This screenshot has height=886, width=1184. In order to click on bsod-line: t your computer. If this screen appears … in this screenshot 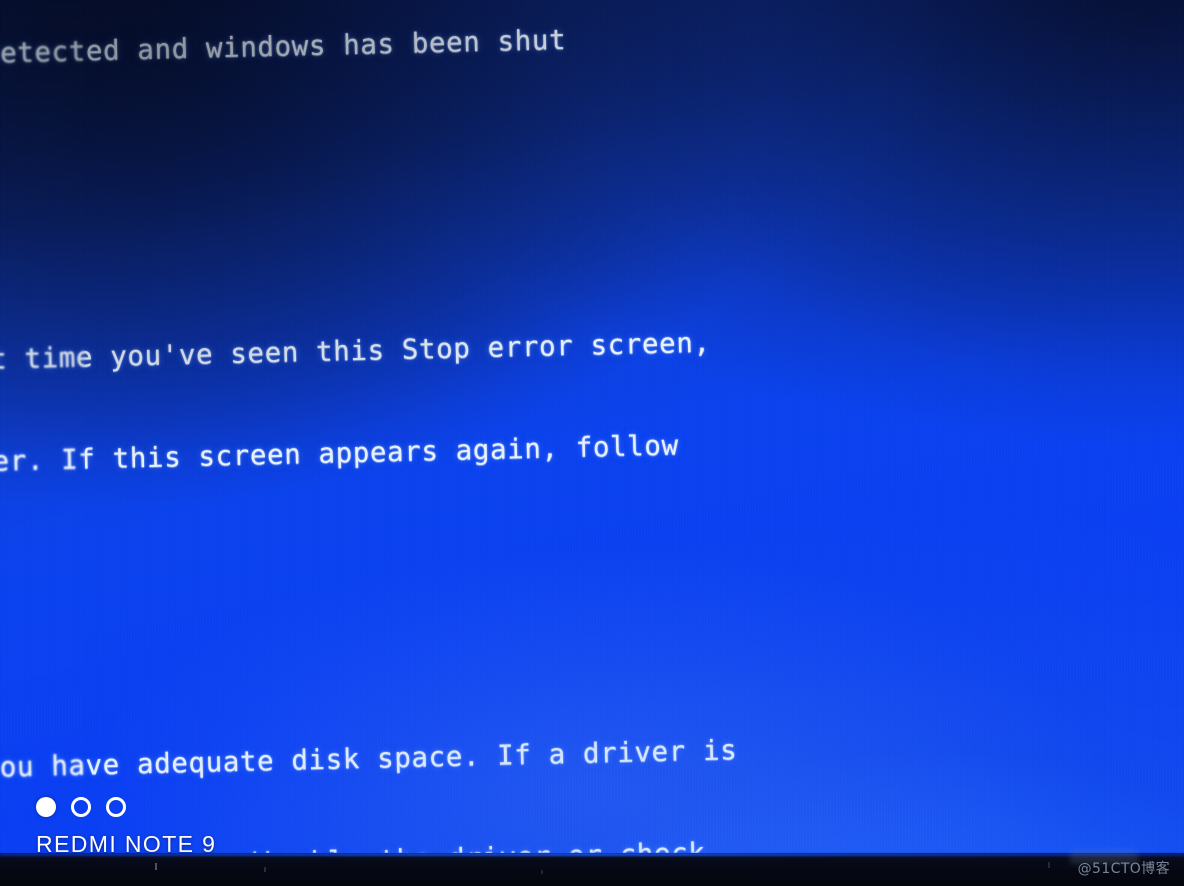, I will do `click(340, 455)`.